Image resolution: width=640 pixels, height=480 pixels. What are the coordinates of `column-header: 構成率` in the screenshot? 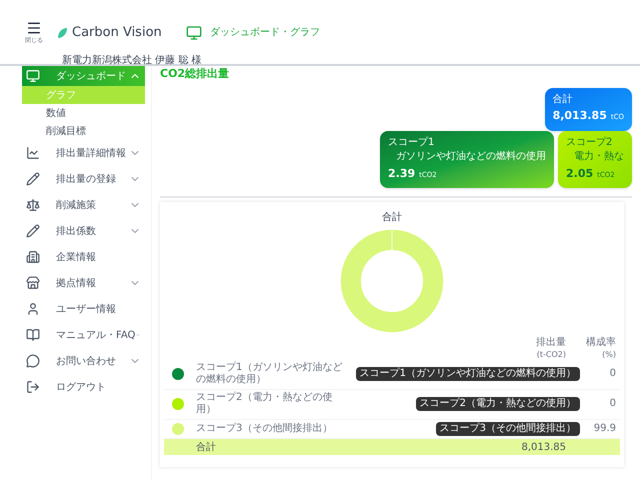 It's located at (601, 343).